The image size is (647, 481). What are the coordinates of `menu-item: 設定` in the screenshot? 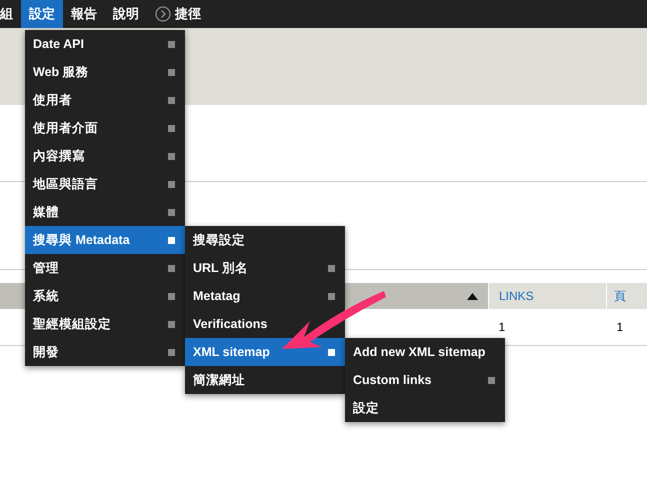 It's located at (425, 408).